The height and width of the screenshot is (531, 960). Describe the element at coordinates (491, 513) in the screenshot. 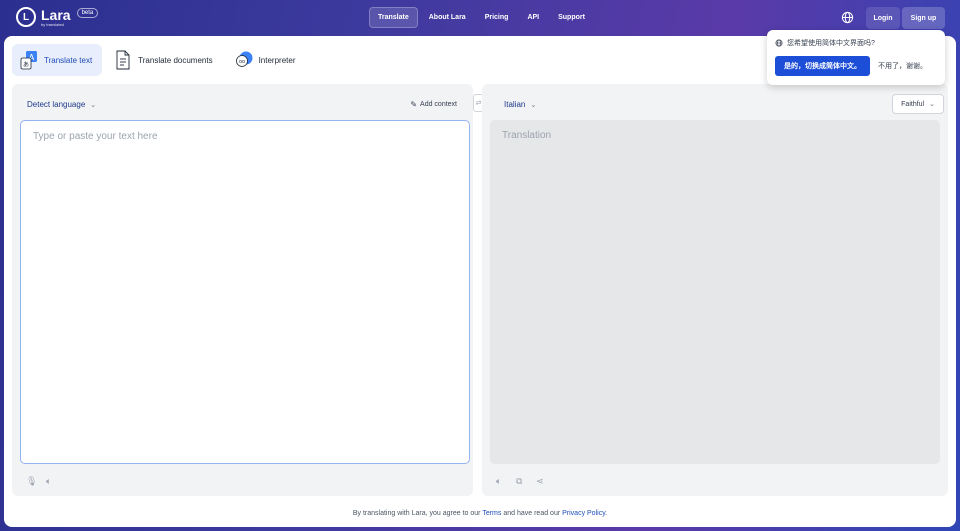

I see `terms-link: Terms` at that location.